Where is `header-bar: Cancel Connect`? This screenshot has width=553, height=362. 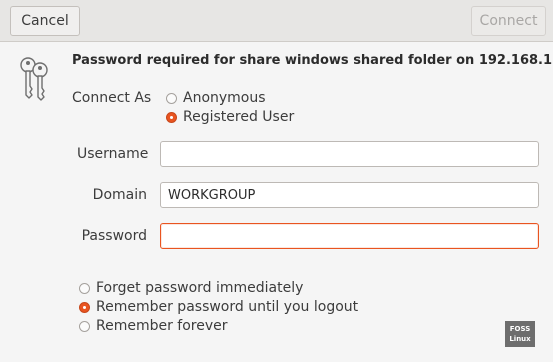
header-bar: Cancel Connect is located at coordinates (276, 21).